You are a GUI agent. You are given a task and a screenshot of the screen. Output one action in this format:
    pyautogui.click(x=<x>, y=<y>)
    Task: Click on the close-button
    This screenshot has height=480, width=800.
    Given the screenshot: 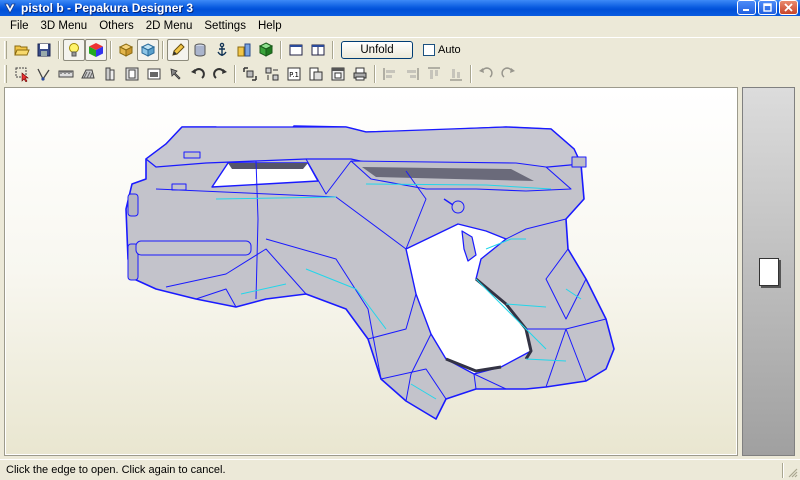 What is the action you would take?
    pyautogui.click(x=788, y=7)
    